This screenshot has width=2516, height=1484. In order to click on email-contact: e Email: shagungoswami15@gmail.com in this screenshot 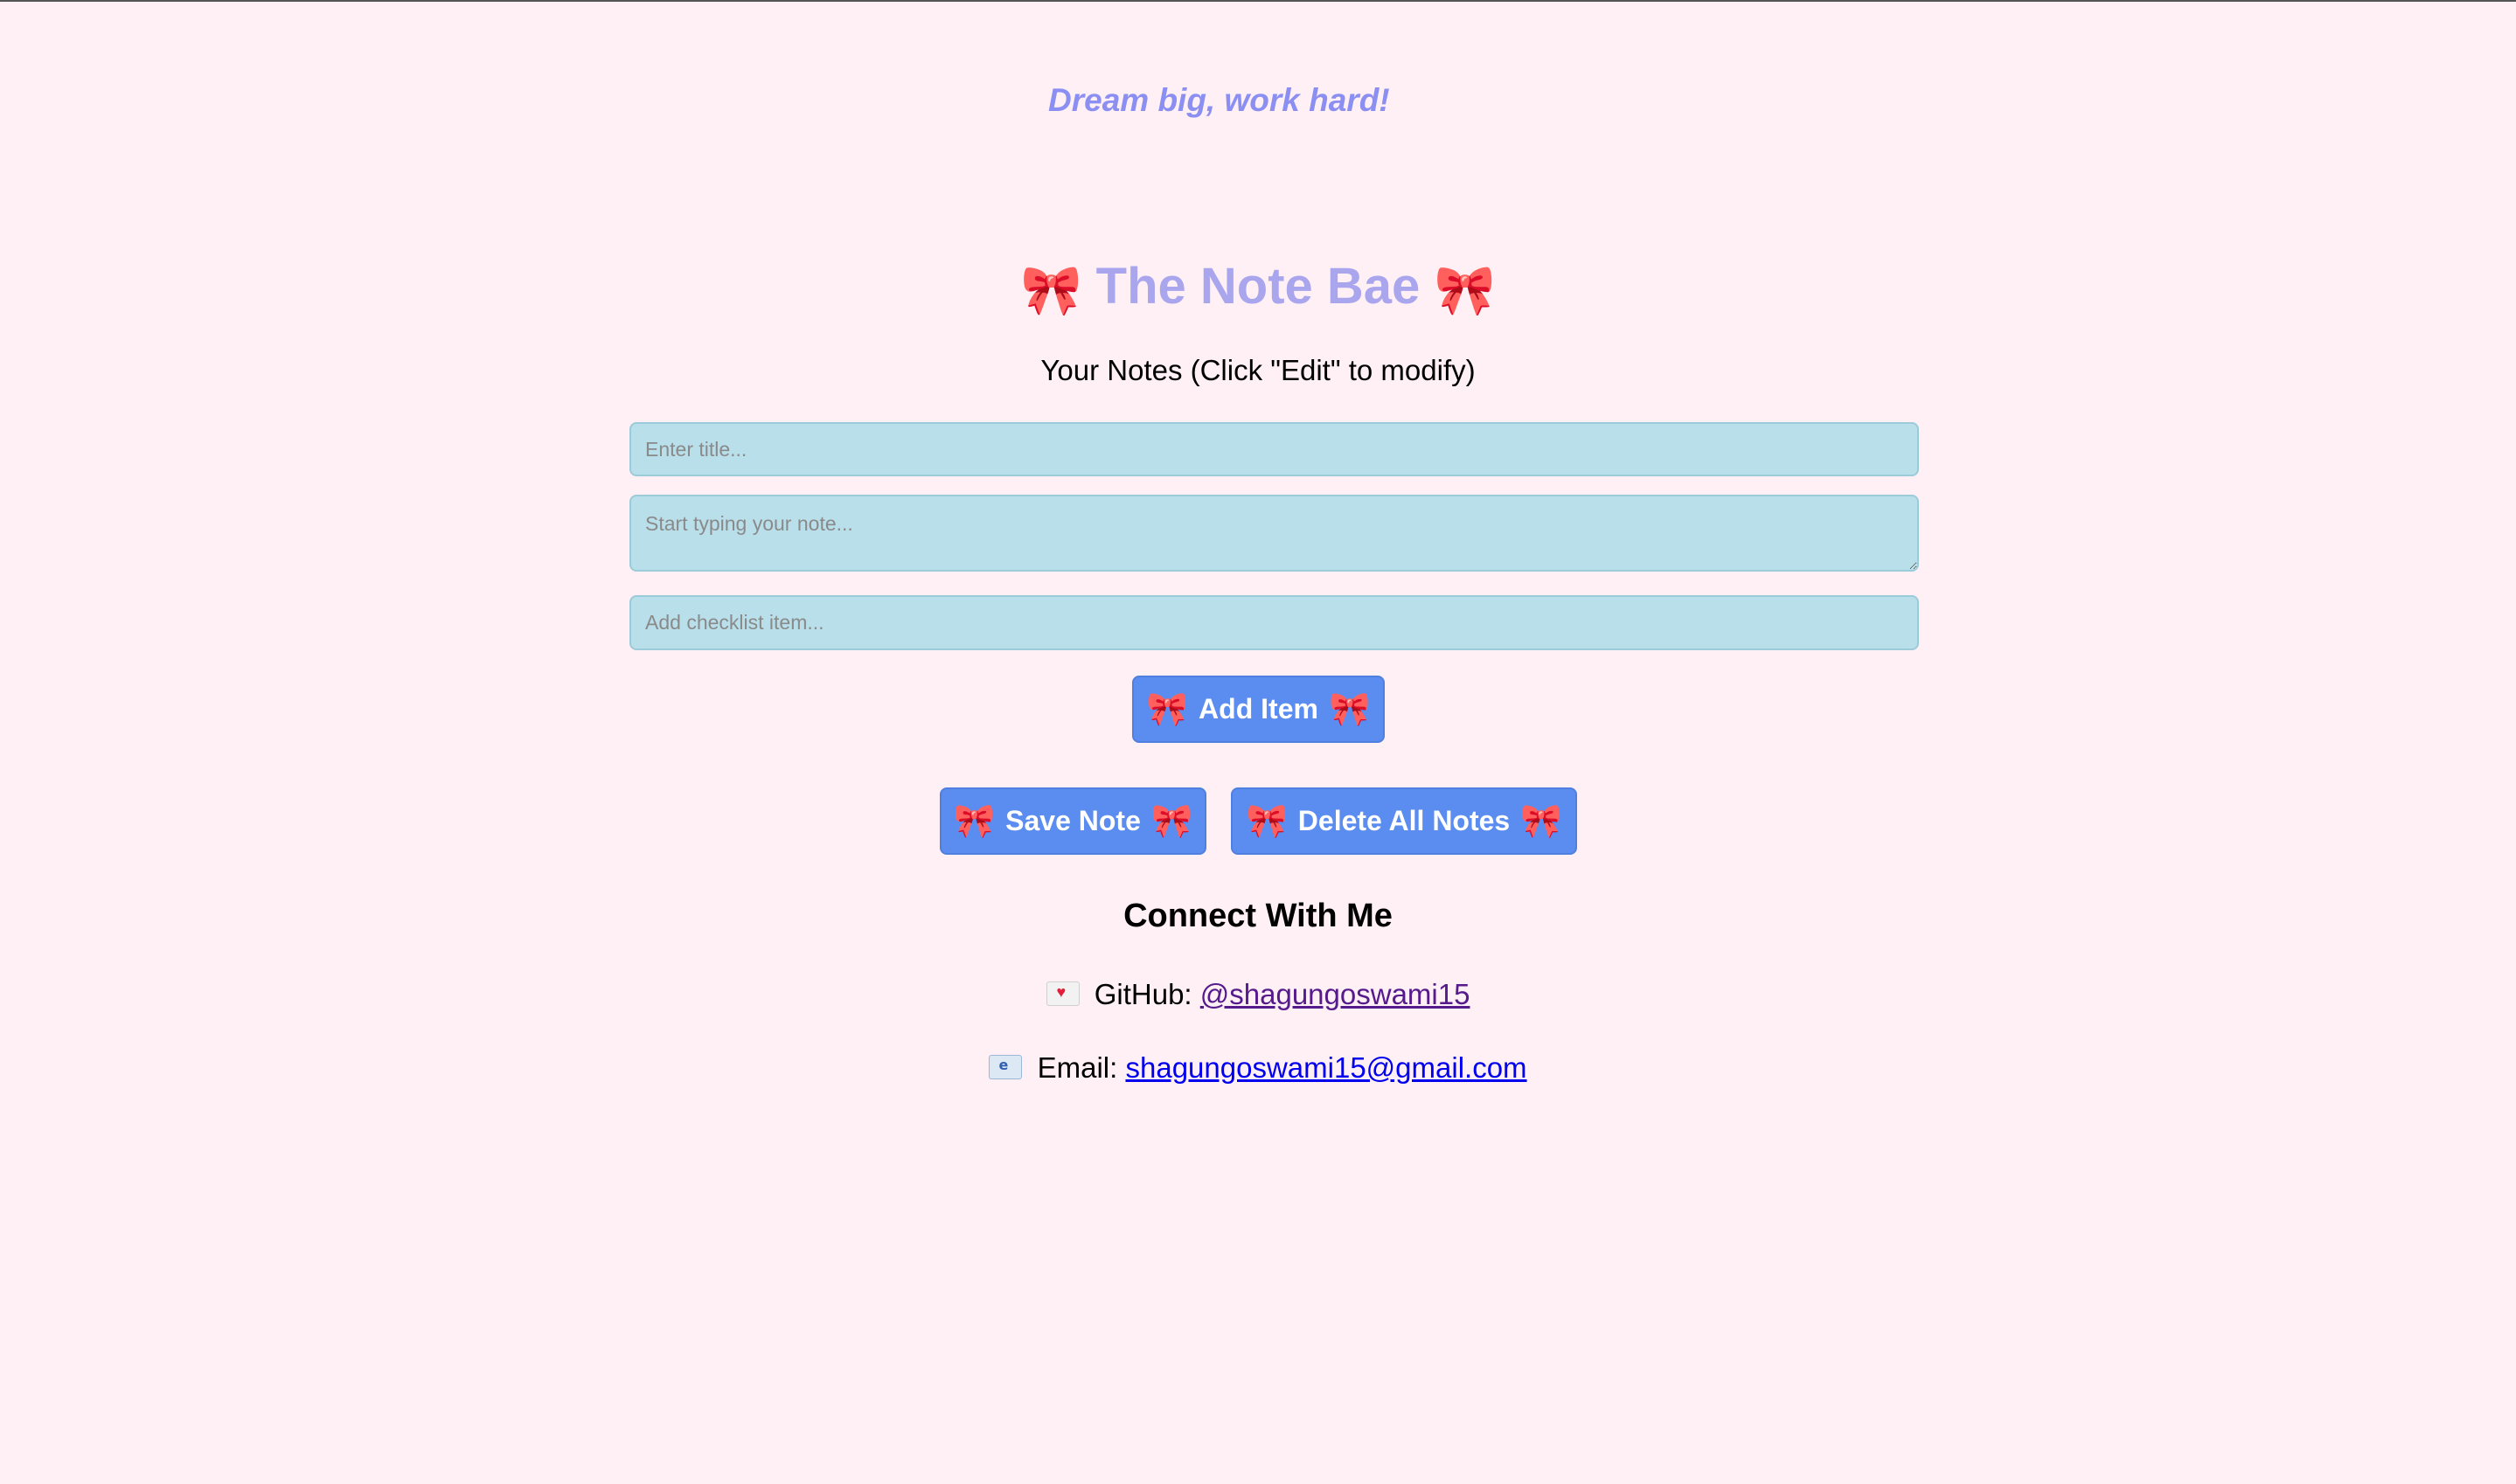, I will do `click(1258, 1068)`.